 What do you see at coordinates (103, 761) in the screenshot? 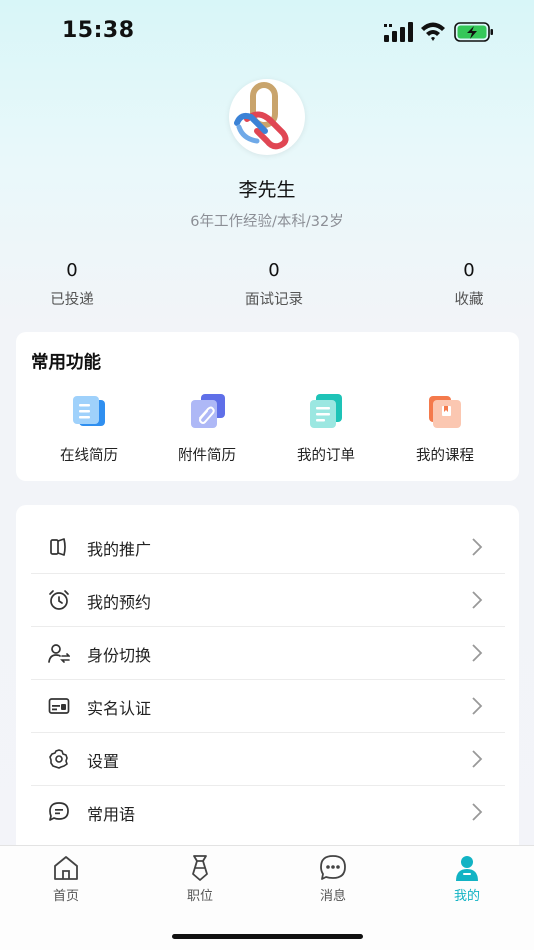
I see `menu-item-label: 设置` at bounding box center [103, 761].